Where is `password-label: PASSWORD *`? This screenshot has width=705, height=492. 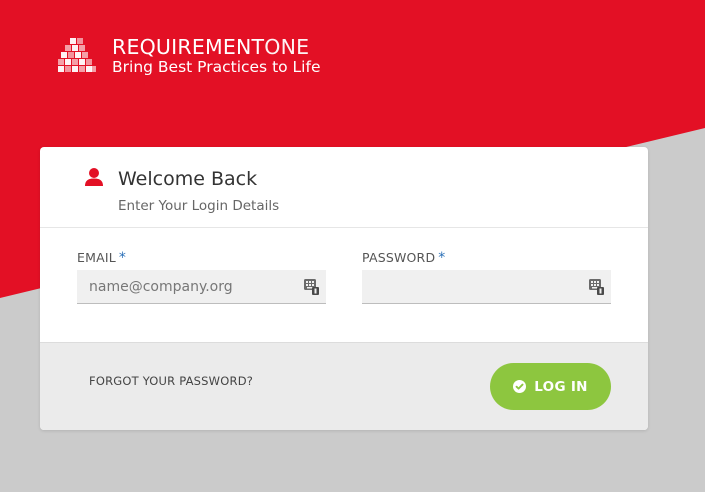 password-label: PASSWORD * is located at coordinates (486, 259).